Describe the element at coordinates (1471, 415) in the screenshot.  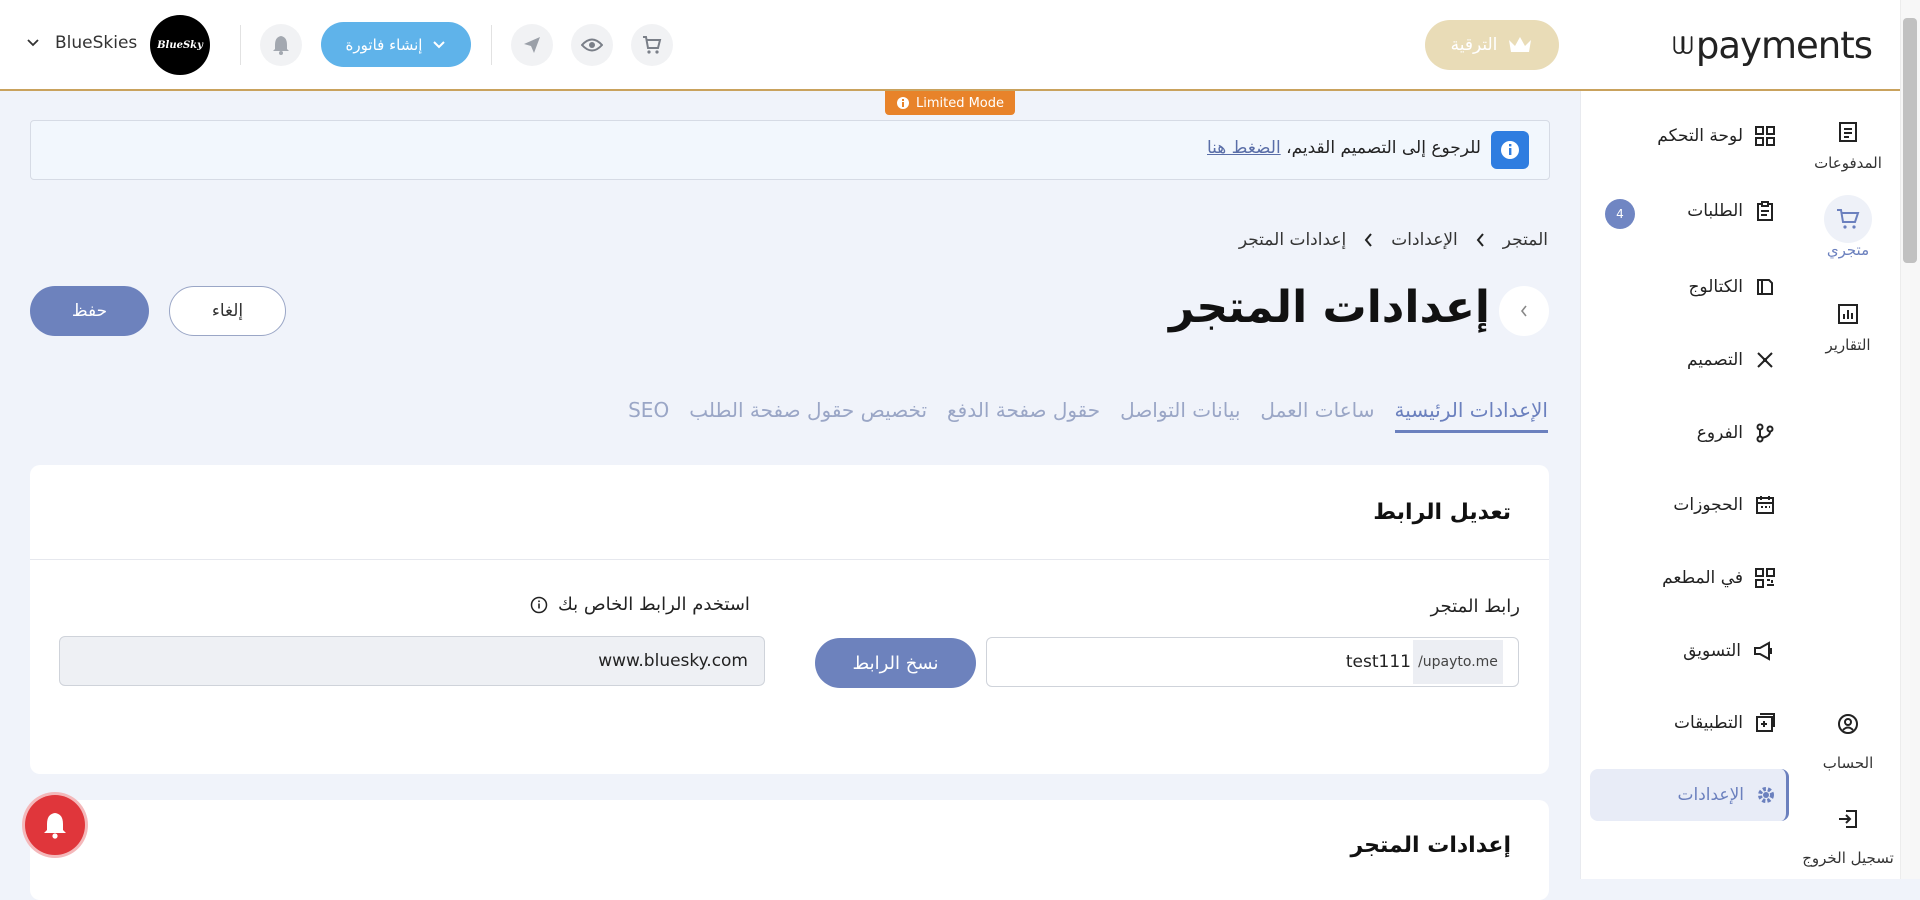
I see `tab-main-settings: الإعدادات الرئيسية` at that location.